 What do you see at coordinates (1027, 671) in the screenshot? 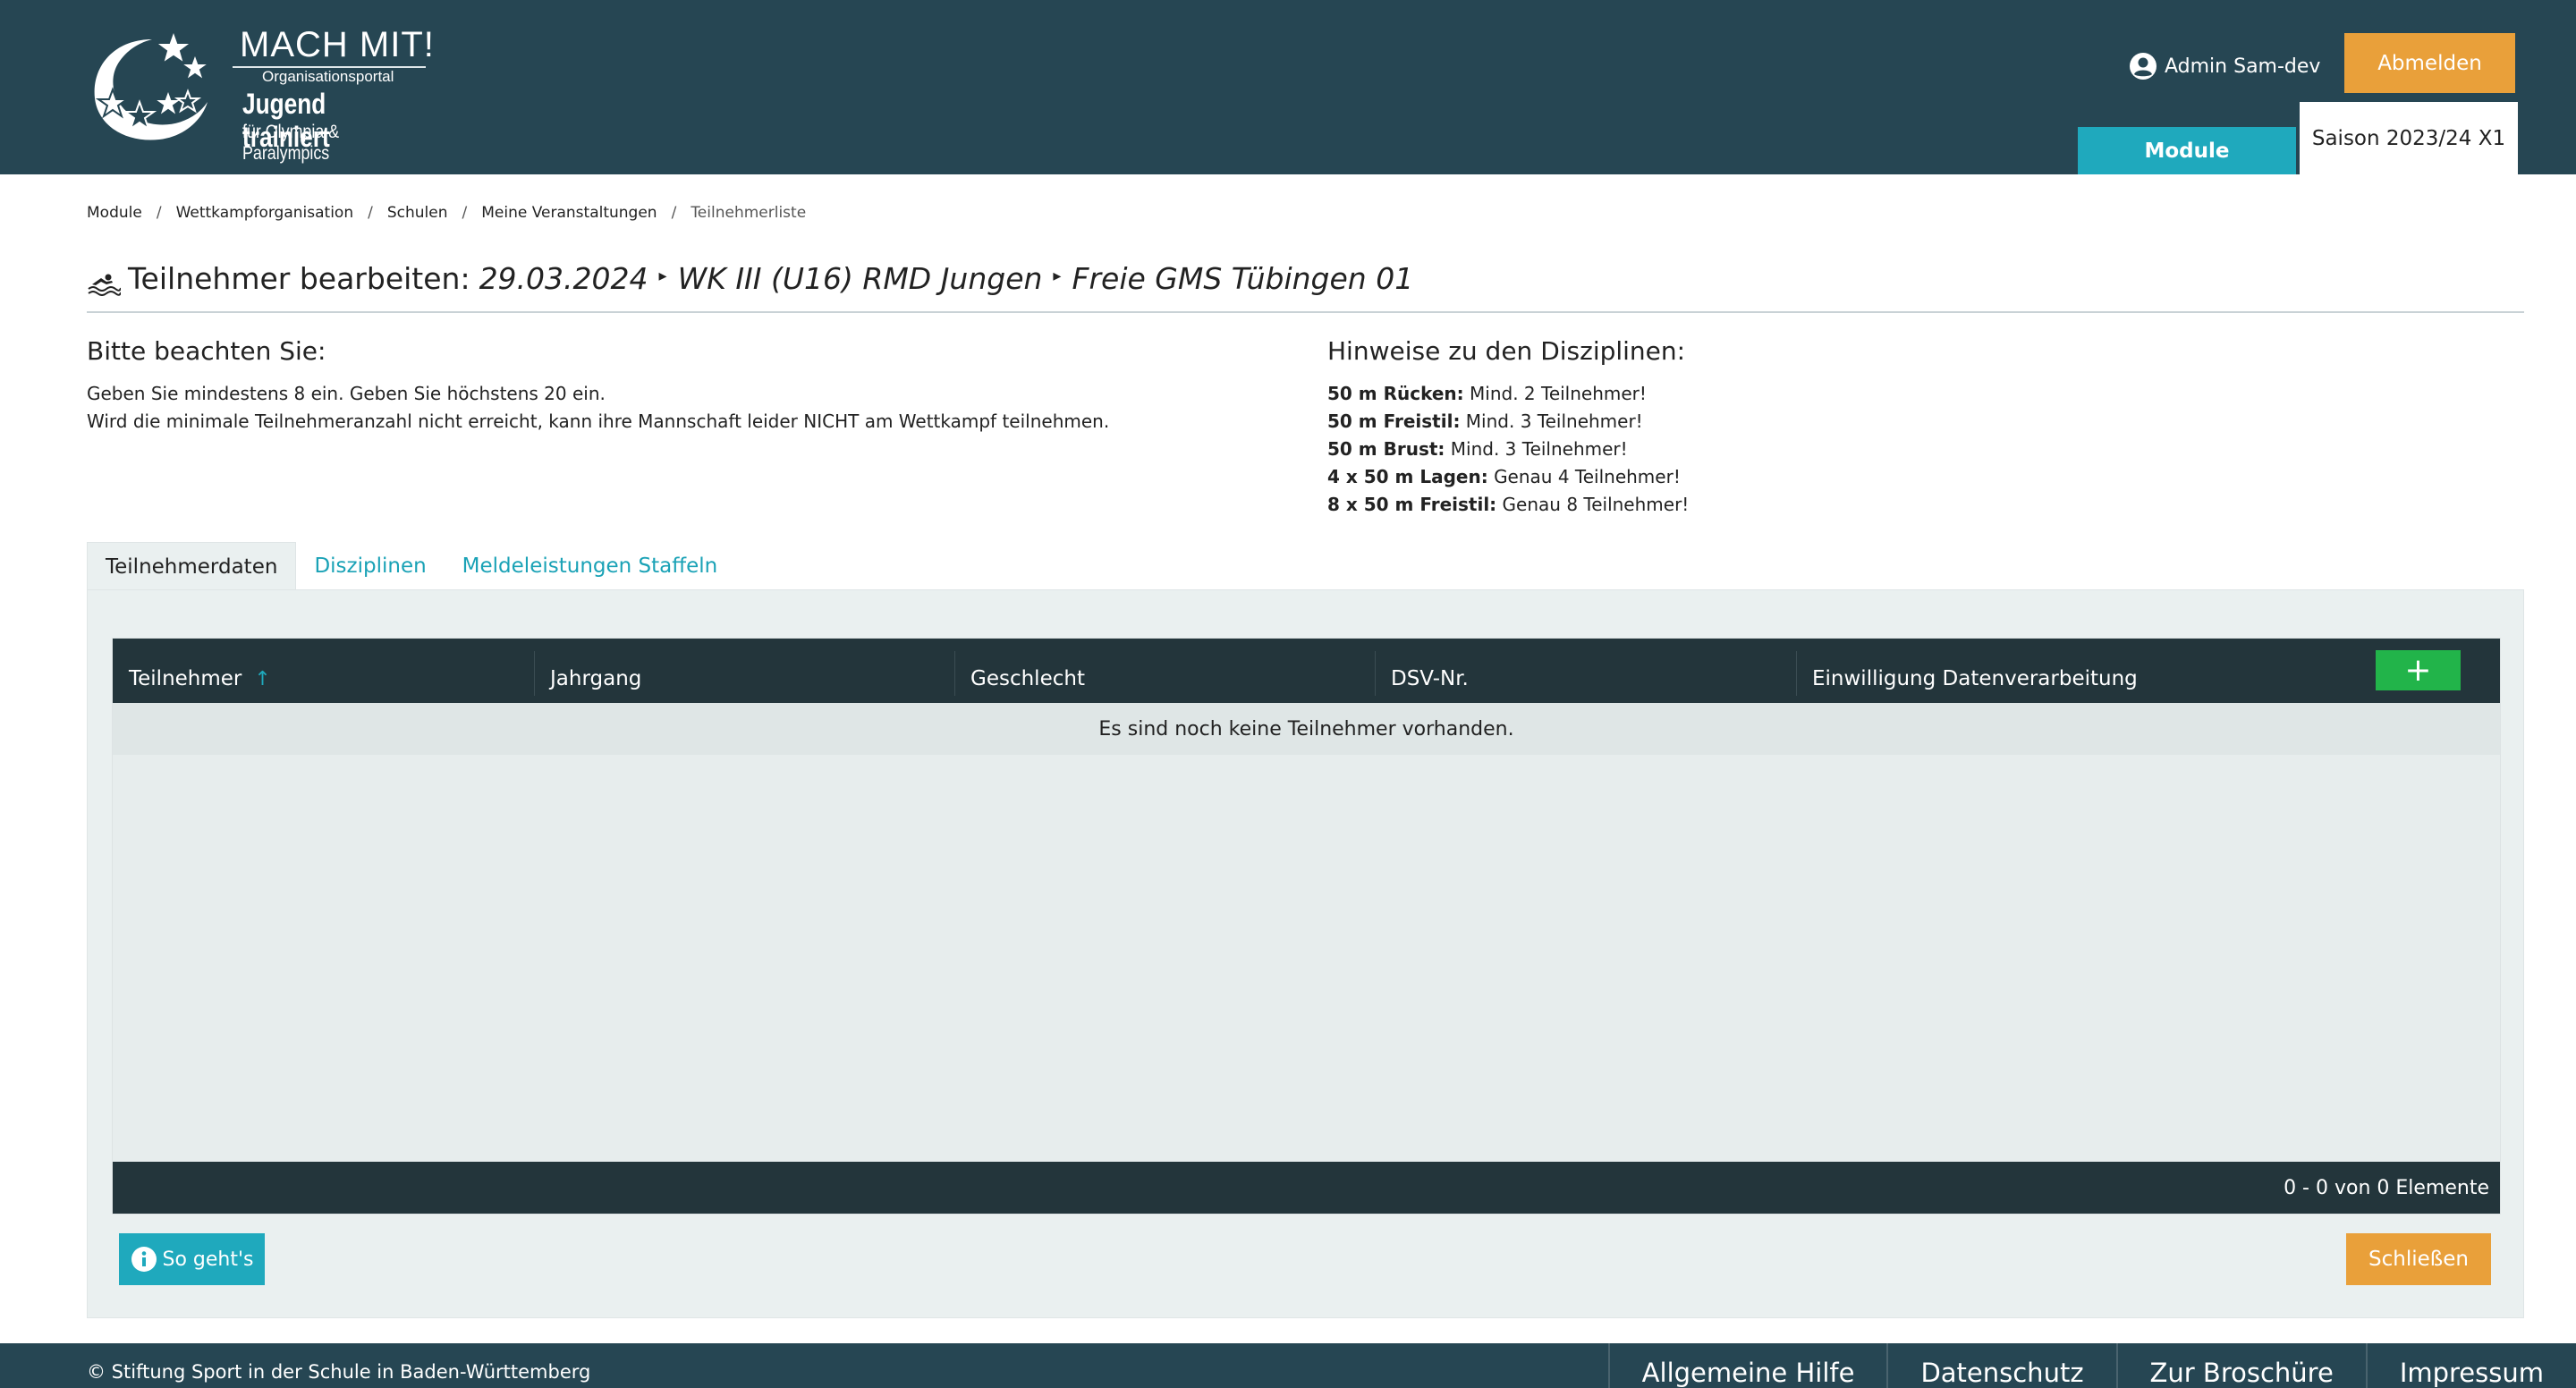
I see `column-header-geschlecht: Geschlecht` at bounding box center [1027, 671].